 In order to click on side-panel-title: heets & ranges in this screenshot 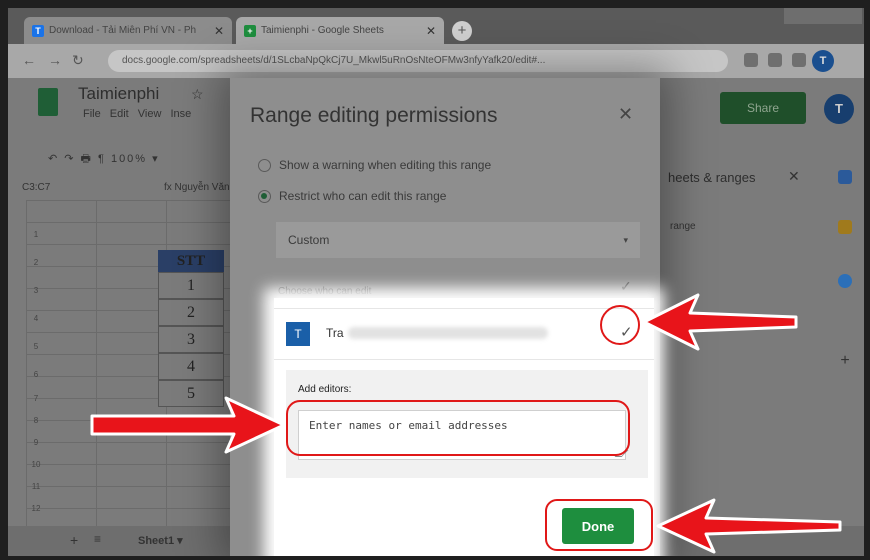, I will do `click(712, 177)`.